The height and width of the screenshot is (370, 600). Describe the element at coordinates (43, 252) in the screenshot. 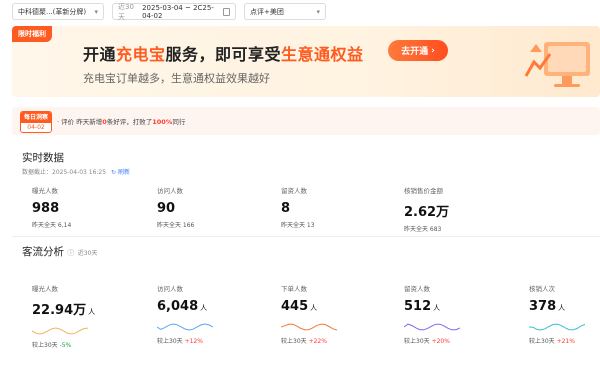

I see `traffic-title-text: 客流分析` at that location.